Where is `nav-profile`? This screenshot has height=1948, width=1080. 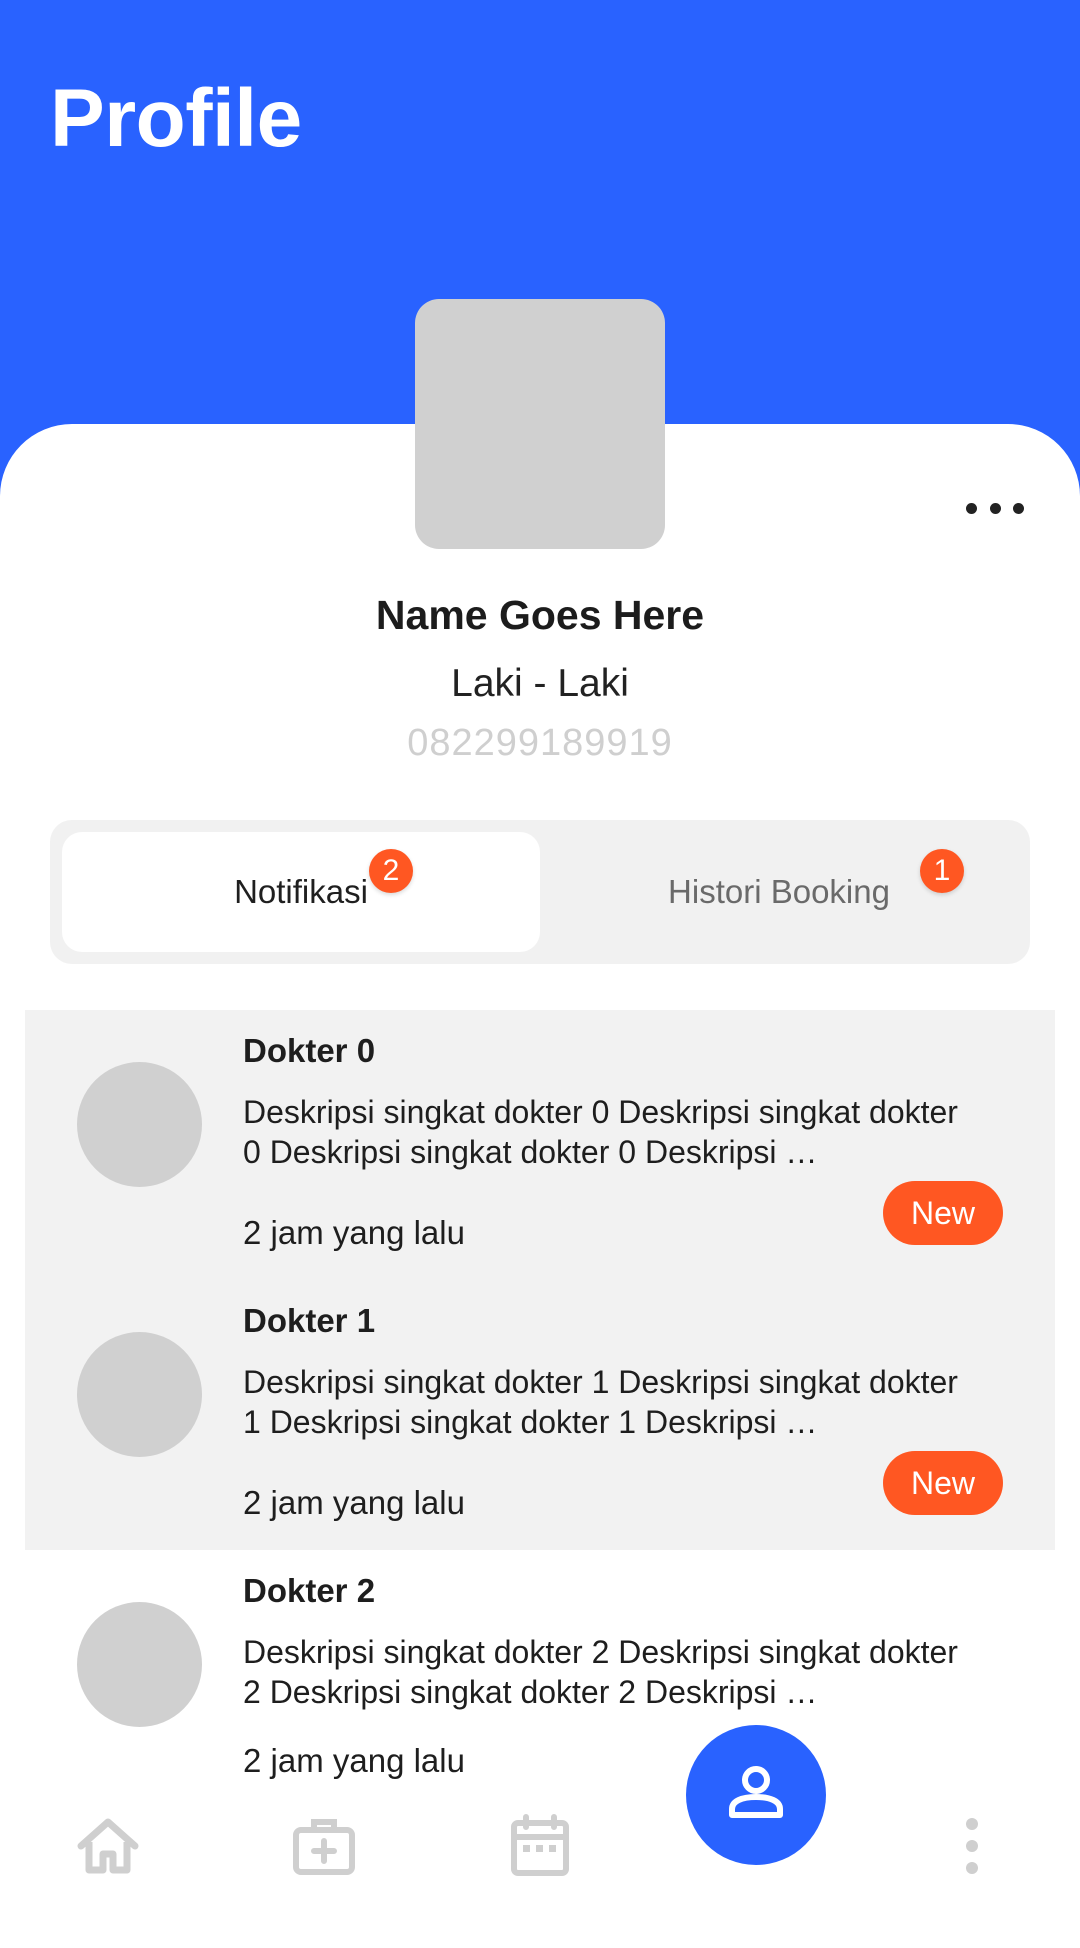 nav-profile is located at coordinates (756, 1795).